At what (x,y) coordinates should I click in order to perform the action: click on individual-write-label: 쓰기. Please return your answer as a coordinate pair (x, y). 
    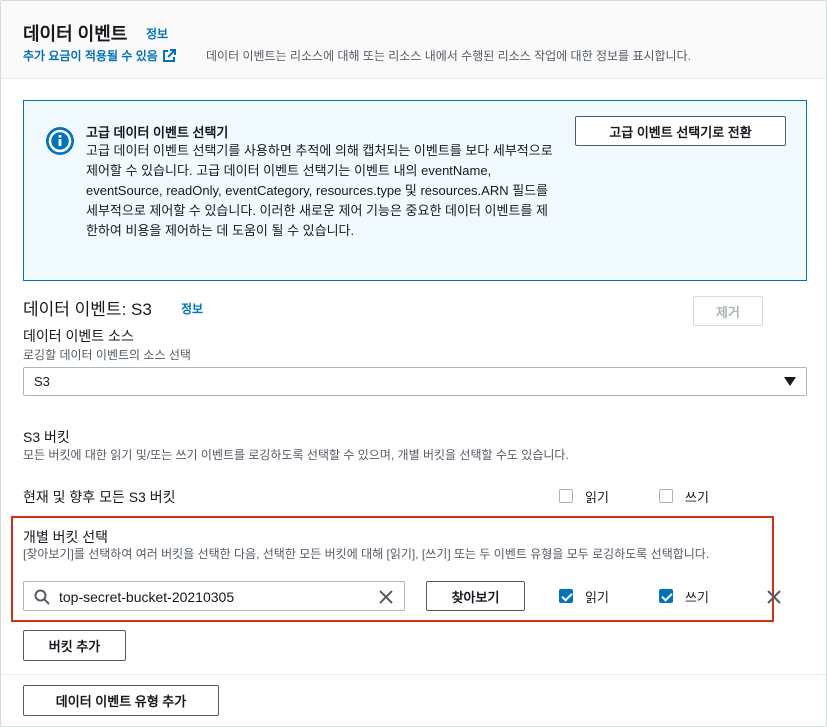
    Looking at the image, I should click on (697, 597).